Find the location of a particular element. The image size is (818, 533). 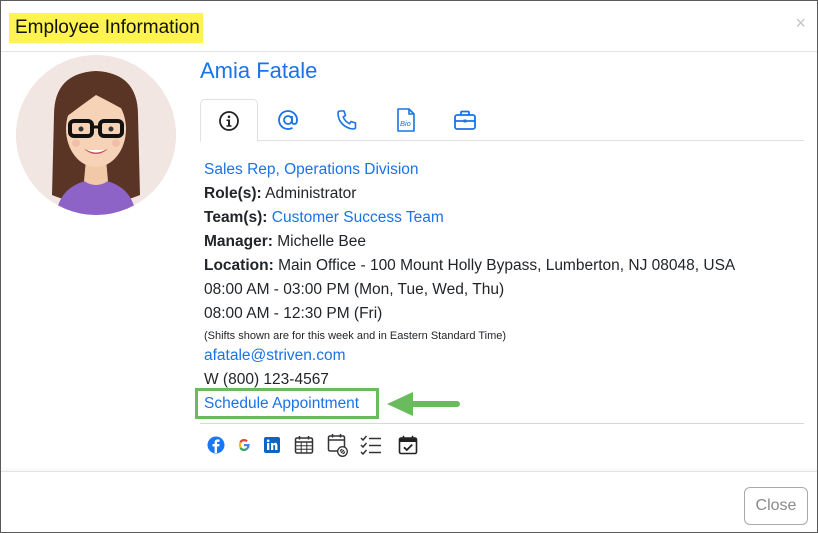

manager-value: Michelle Bee is located at coordinates (321, 241).